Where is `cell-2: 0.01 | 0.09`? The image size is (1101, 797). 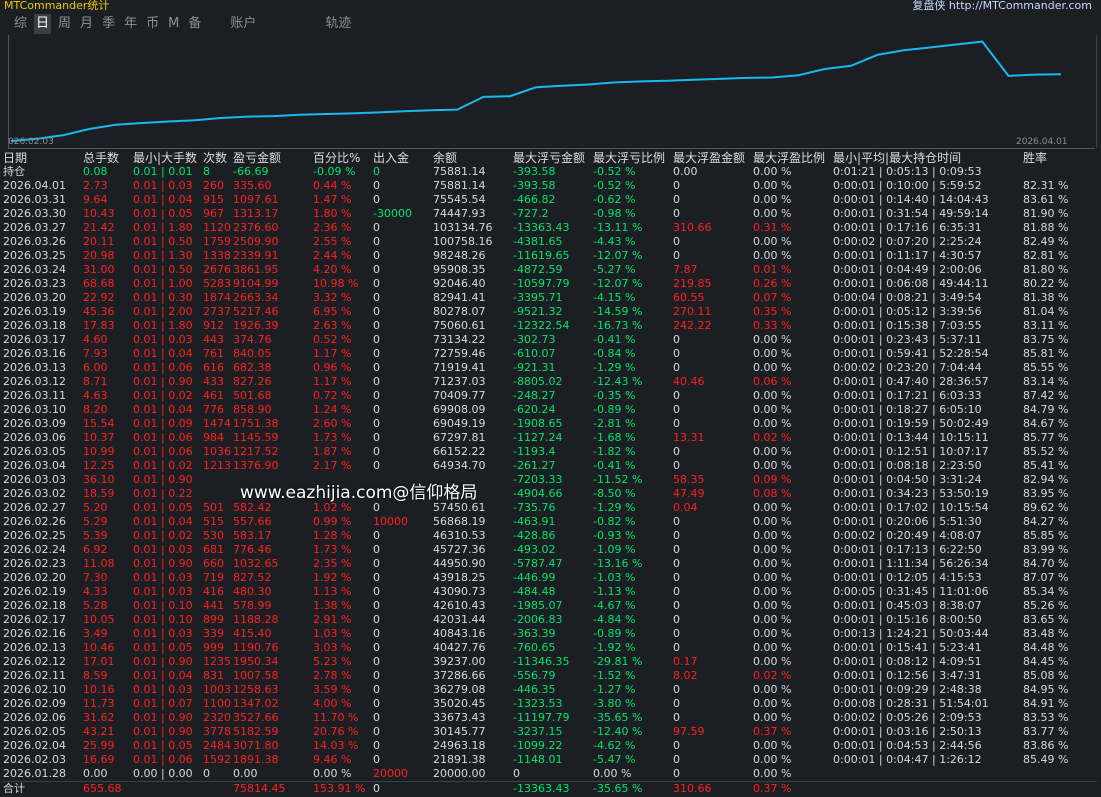 cell-2: 0.01 | 0.09 is located at coordinates (163, 423).